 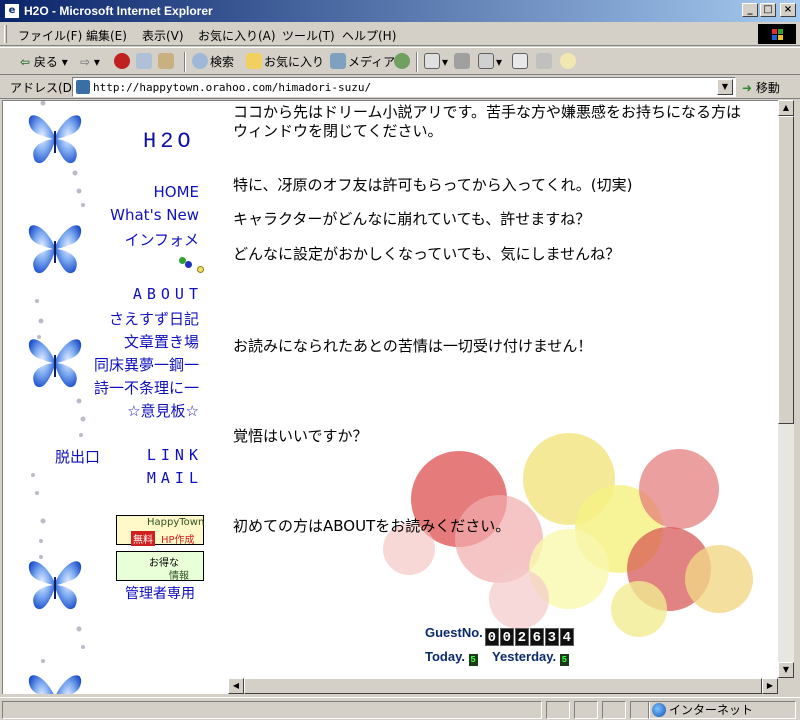 I want to click on status-text-pane, so click(x=272, y=710).